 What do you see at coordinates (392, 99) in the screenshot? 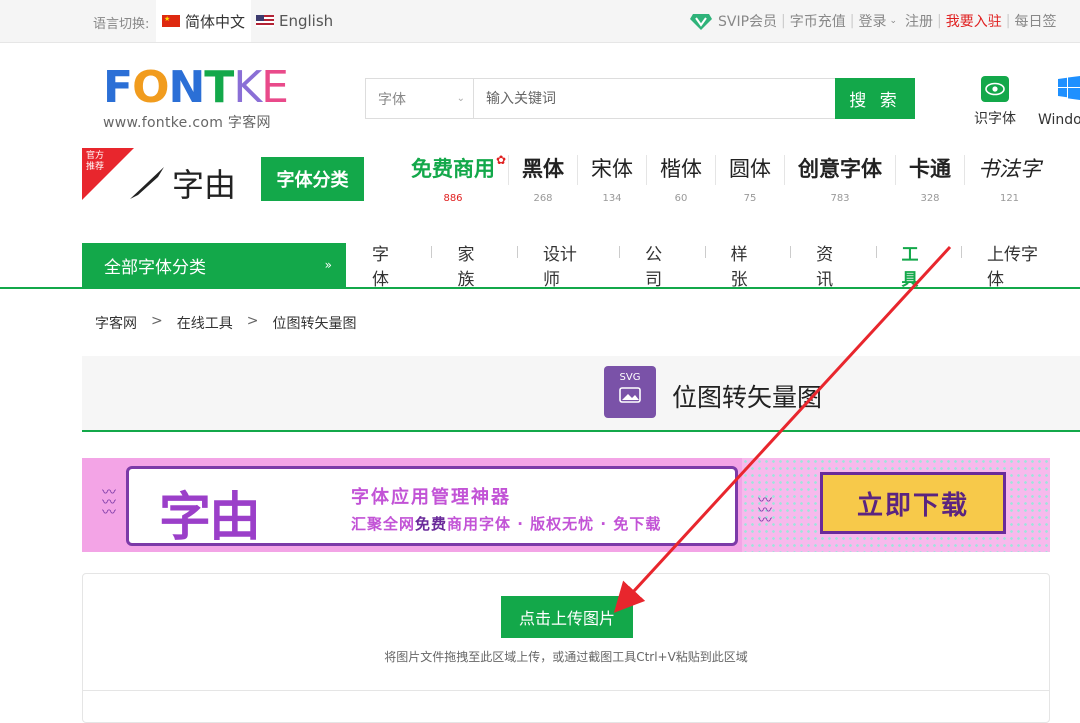
I see `search-type-value: 字体` at bounding box center [392, 99].